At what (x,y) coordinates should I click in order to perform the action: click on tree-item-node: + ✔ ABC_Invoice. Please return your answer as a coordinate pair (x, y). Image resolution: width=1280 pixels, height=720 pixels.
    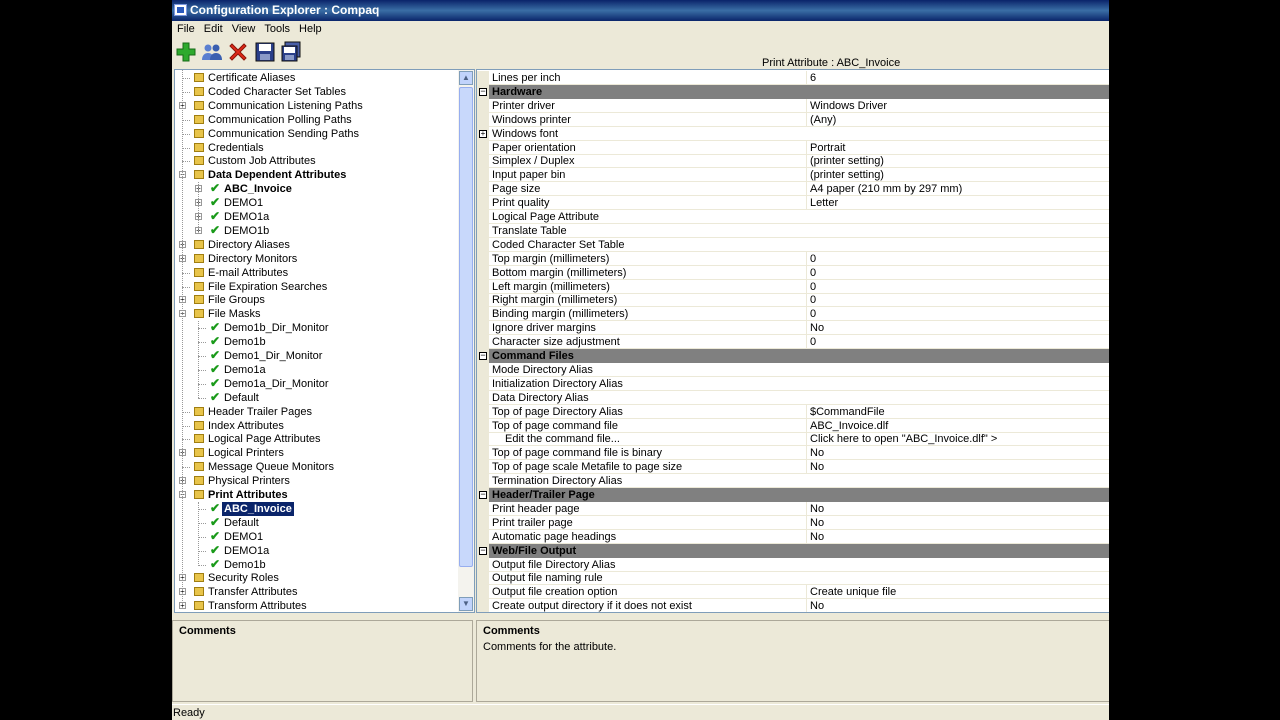
    Looking at the image, I should click on (315, 189).